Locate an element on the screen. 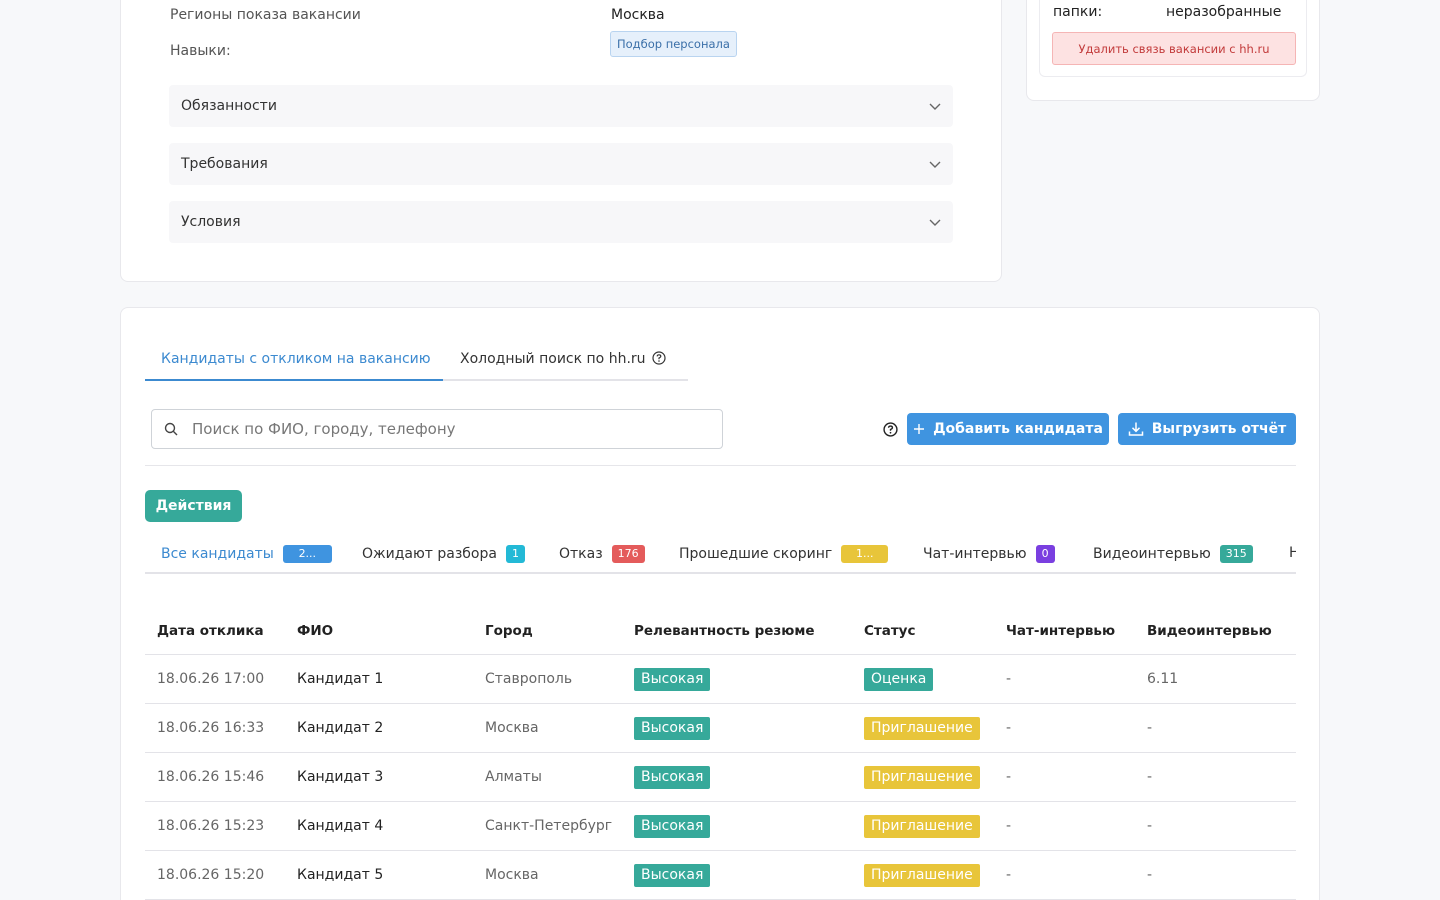 The image size is (1440, 900). col-header-date: Дата отклика is located at coordinates (210, 631).